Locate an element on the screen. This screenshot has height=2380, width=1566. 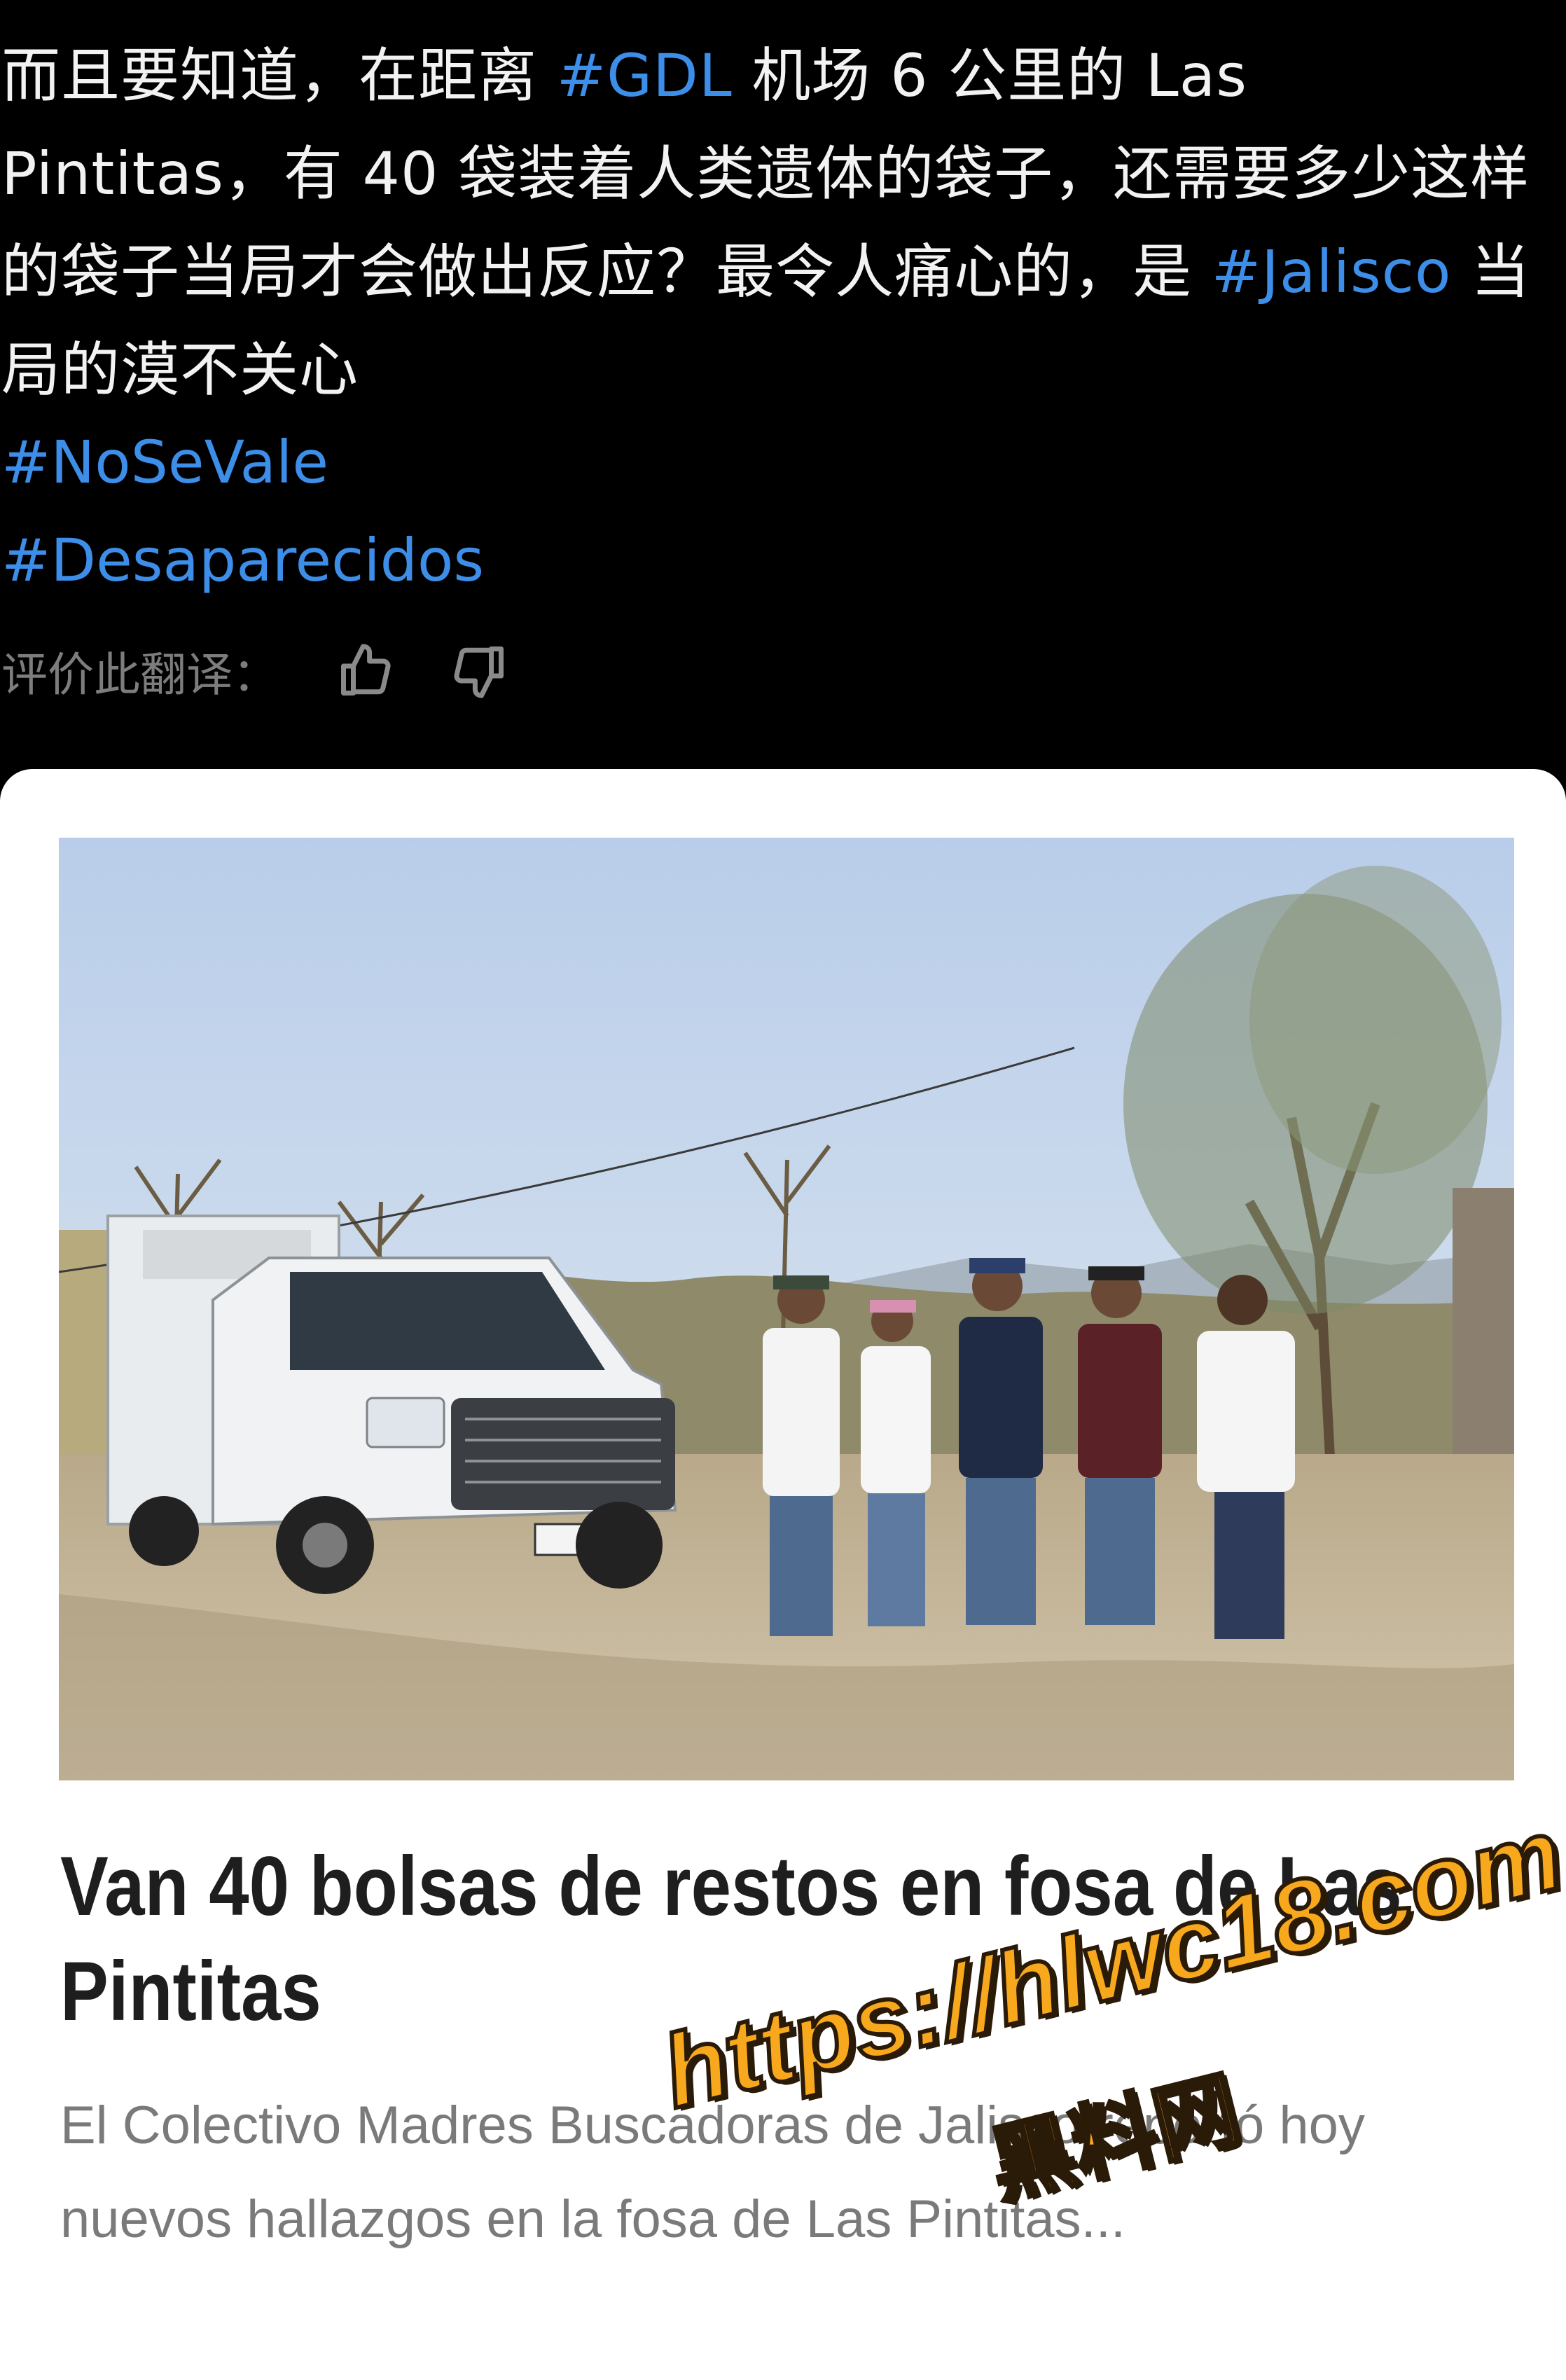
hashtag-list: #NoSeVale #Desaparecidos is located at coordinates (242, 511).